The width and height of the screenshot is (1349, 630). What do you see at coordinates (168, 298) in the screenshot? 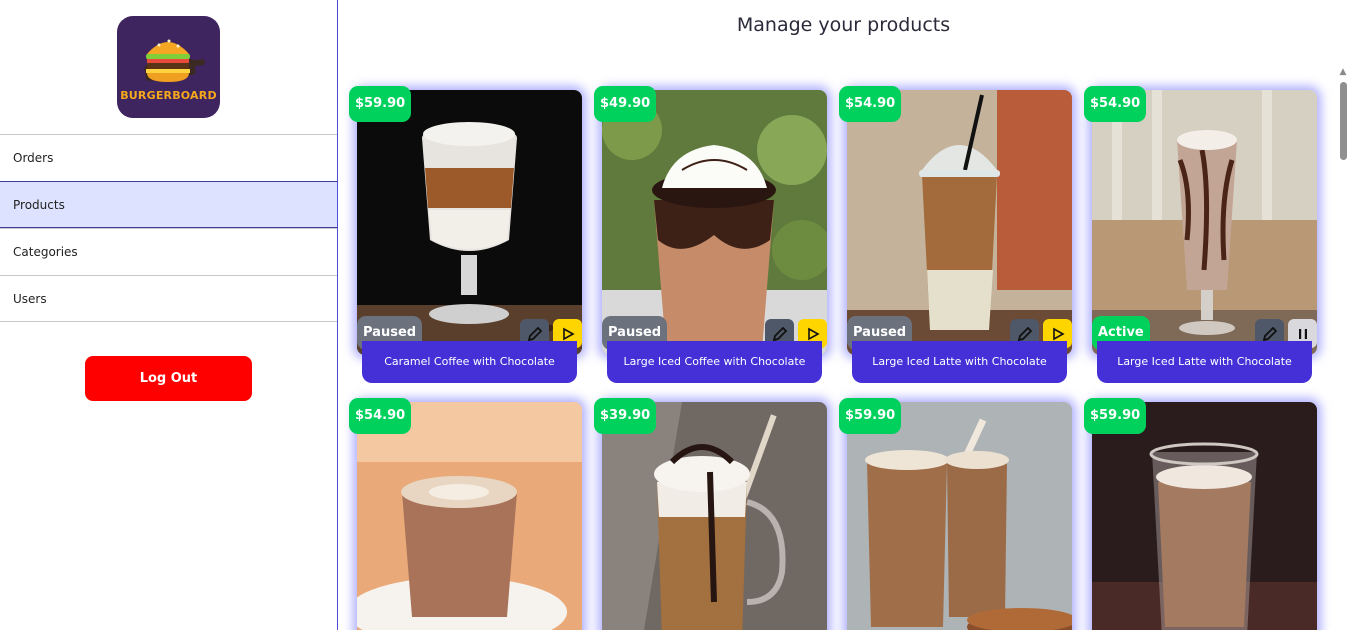
I see `sidebar-item-users: Users` at bounding box center [168, 298].